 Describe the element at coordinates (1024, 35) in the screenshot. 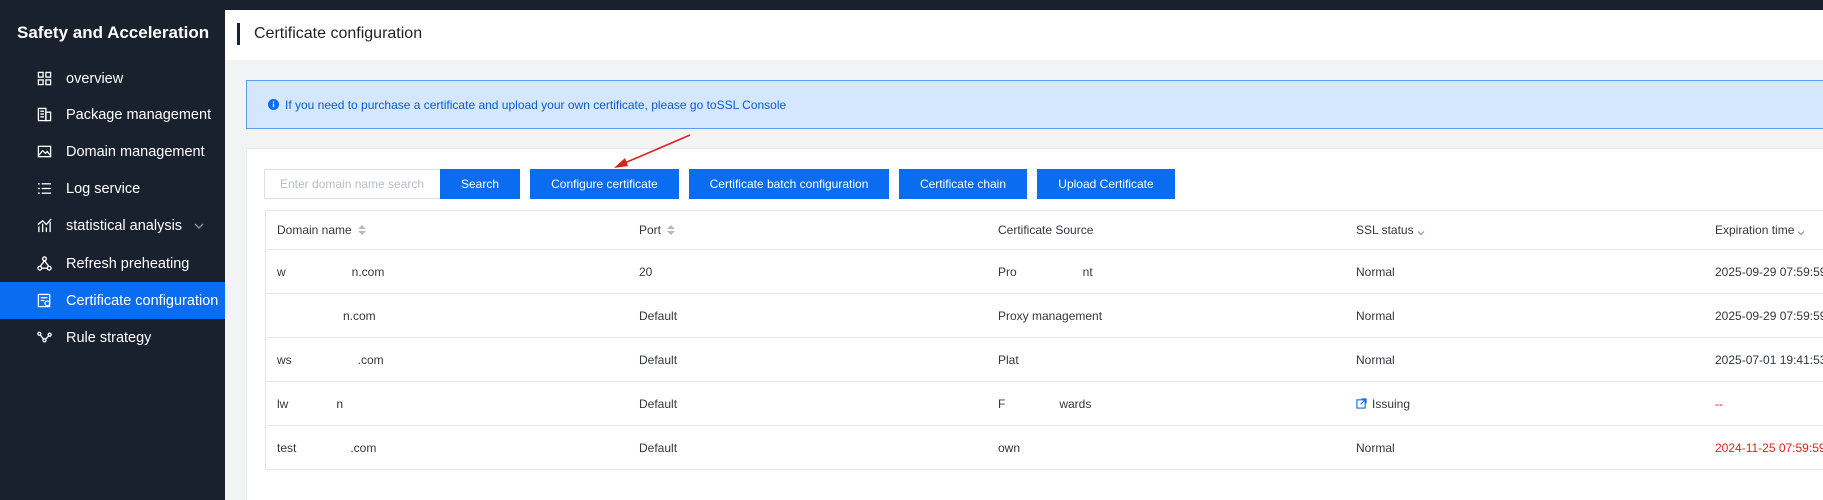

I see `page-header: Certificate configuration` at that location.